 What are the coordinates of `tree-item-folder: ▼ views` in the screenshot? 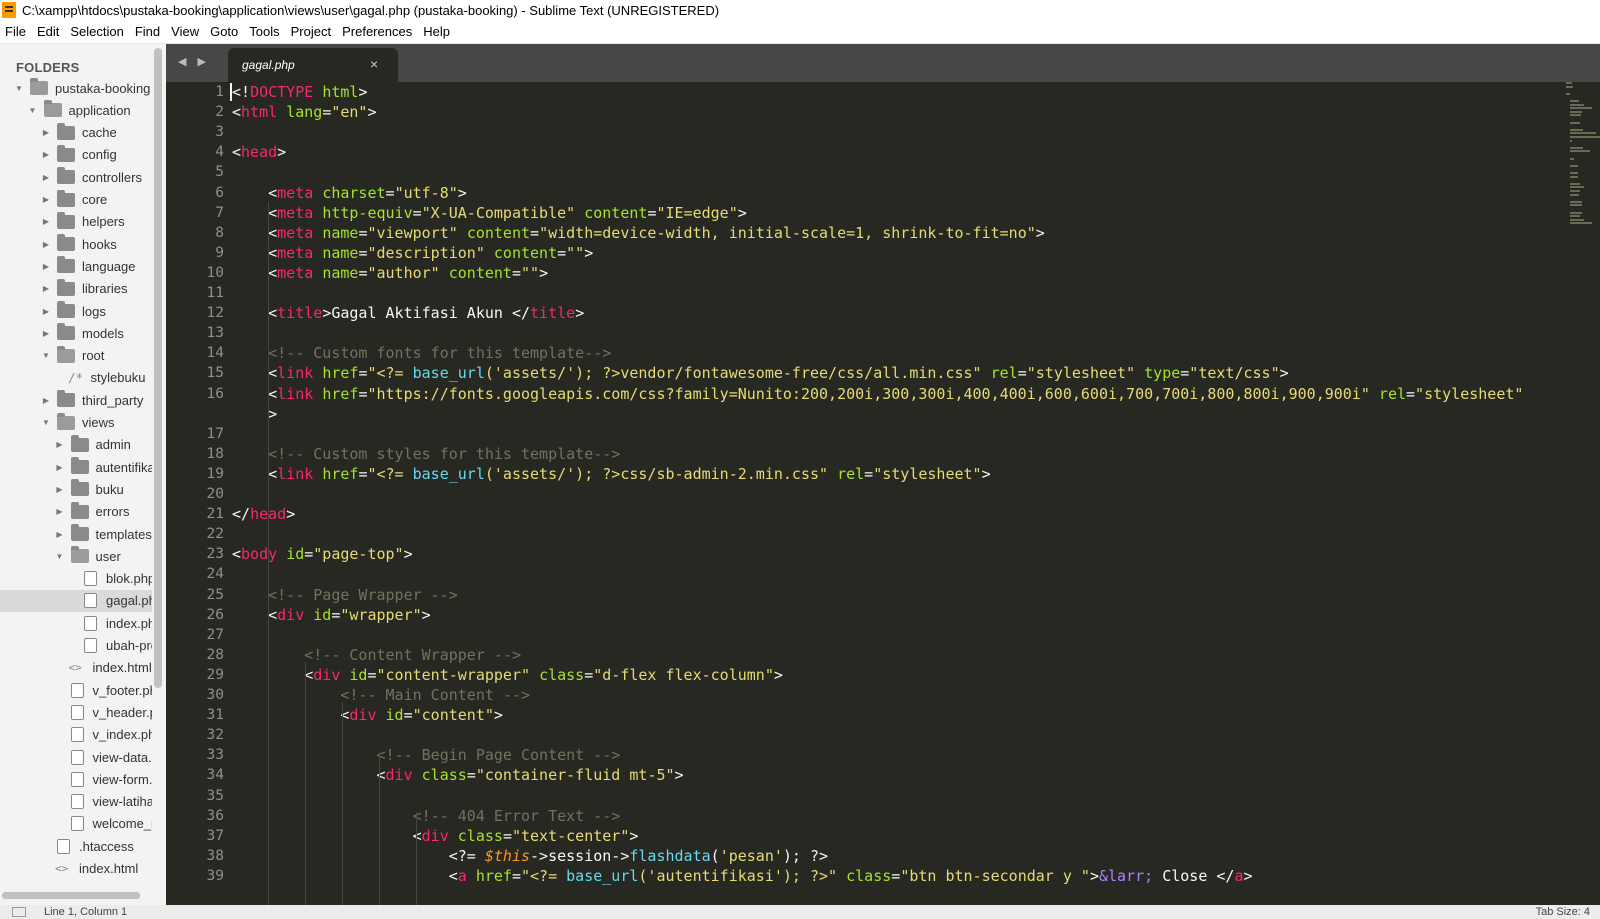 It's located at (76, 423).